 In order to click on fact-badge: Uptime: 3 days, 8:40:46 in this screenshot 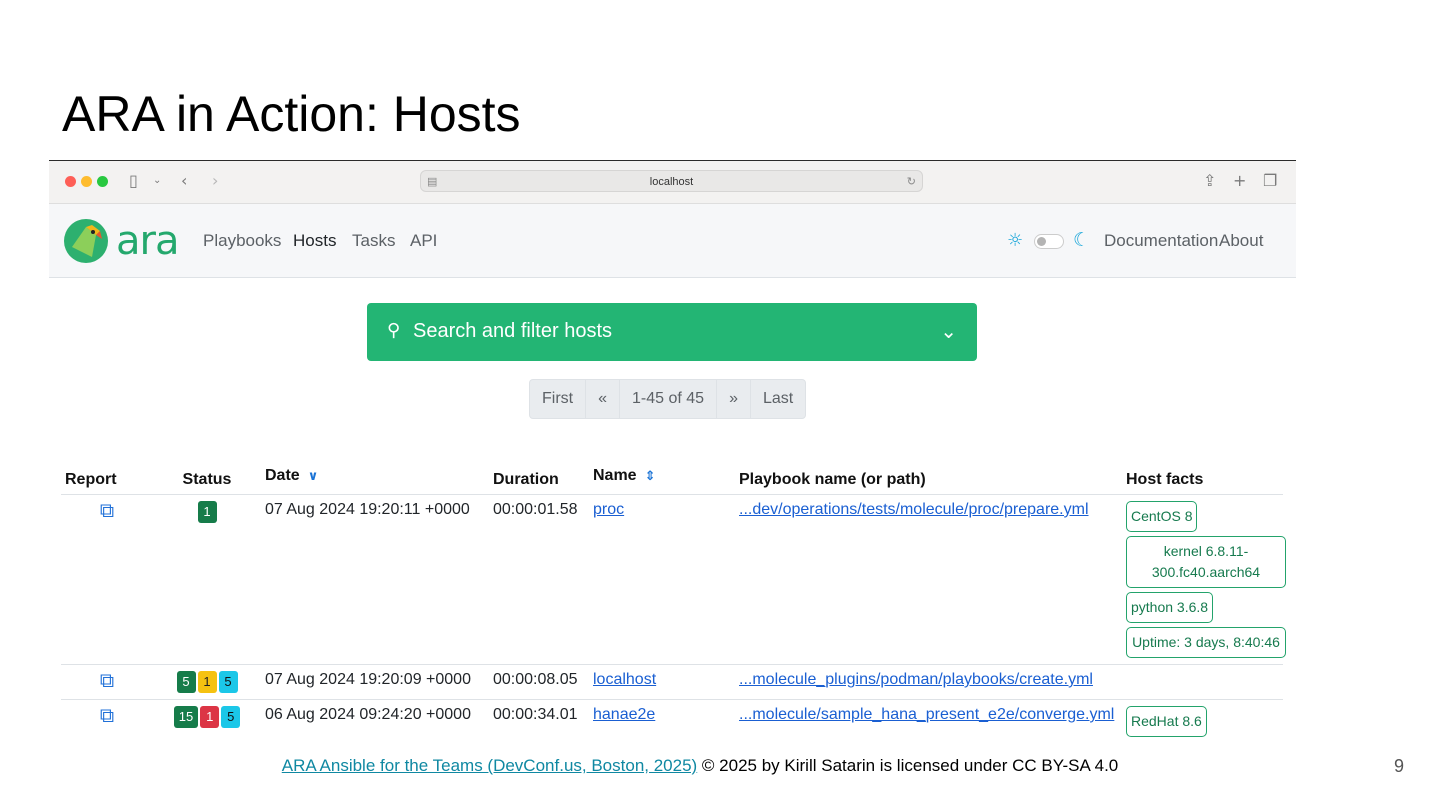, I will do `click(1206, 642)`.